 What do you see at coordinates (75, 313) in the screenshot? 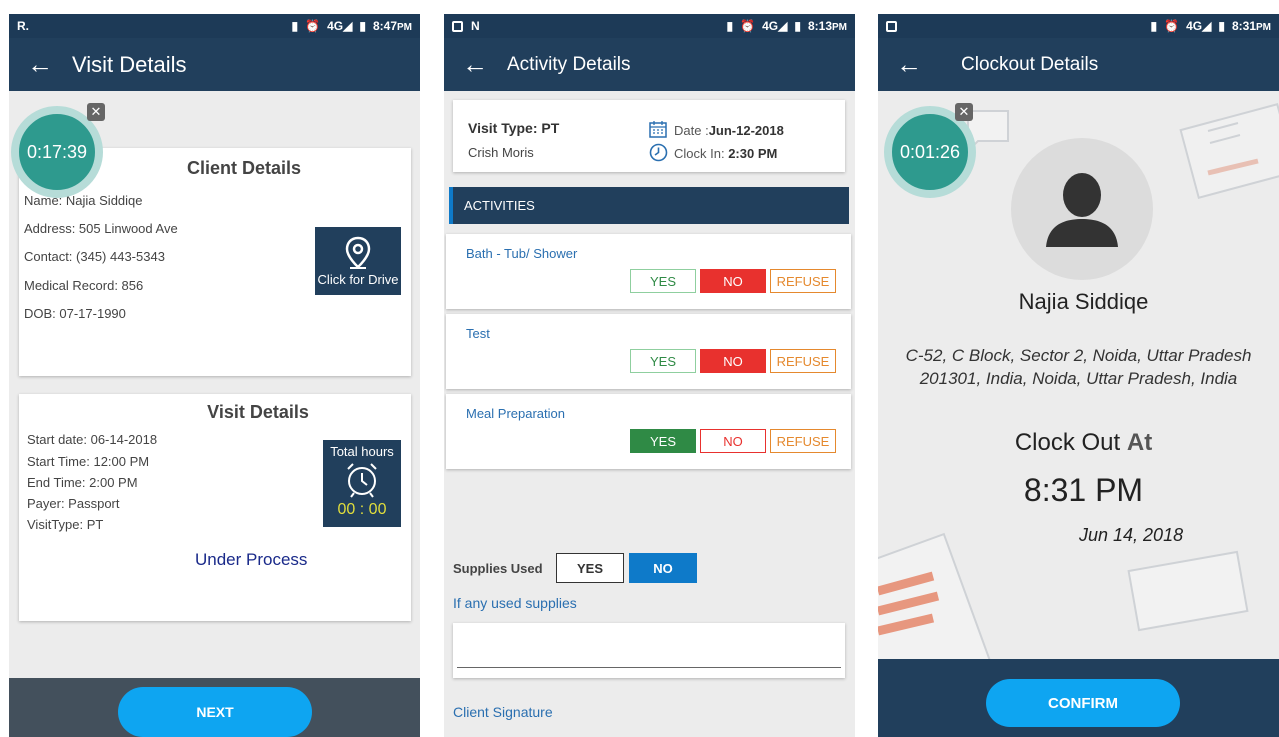
I see `client-dob: DOB: 07-17-1990` at bounding box center [75, 313].